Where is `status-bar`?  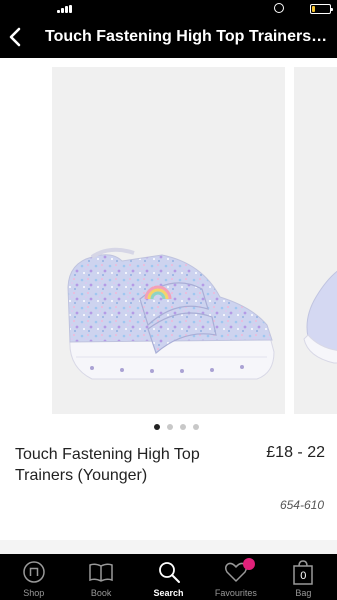
status-bar is located at coordinates (168, 9).